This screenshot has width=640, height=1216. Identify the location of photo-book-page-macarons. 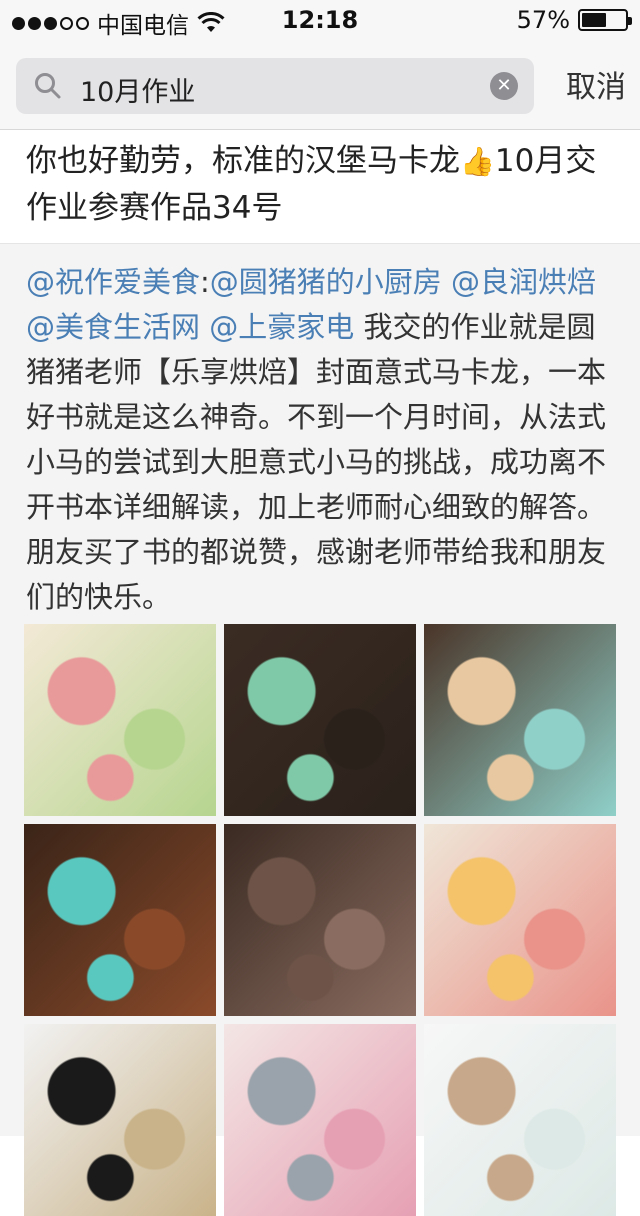
(520, 920).